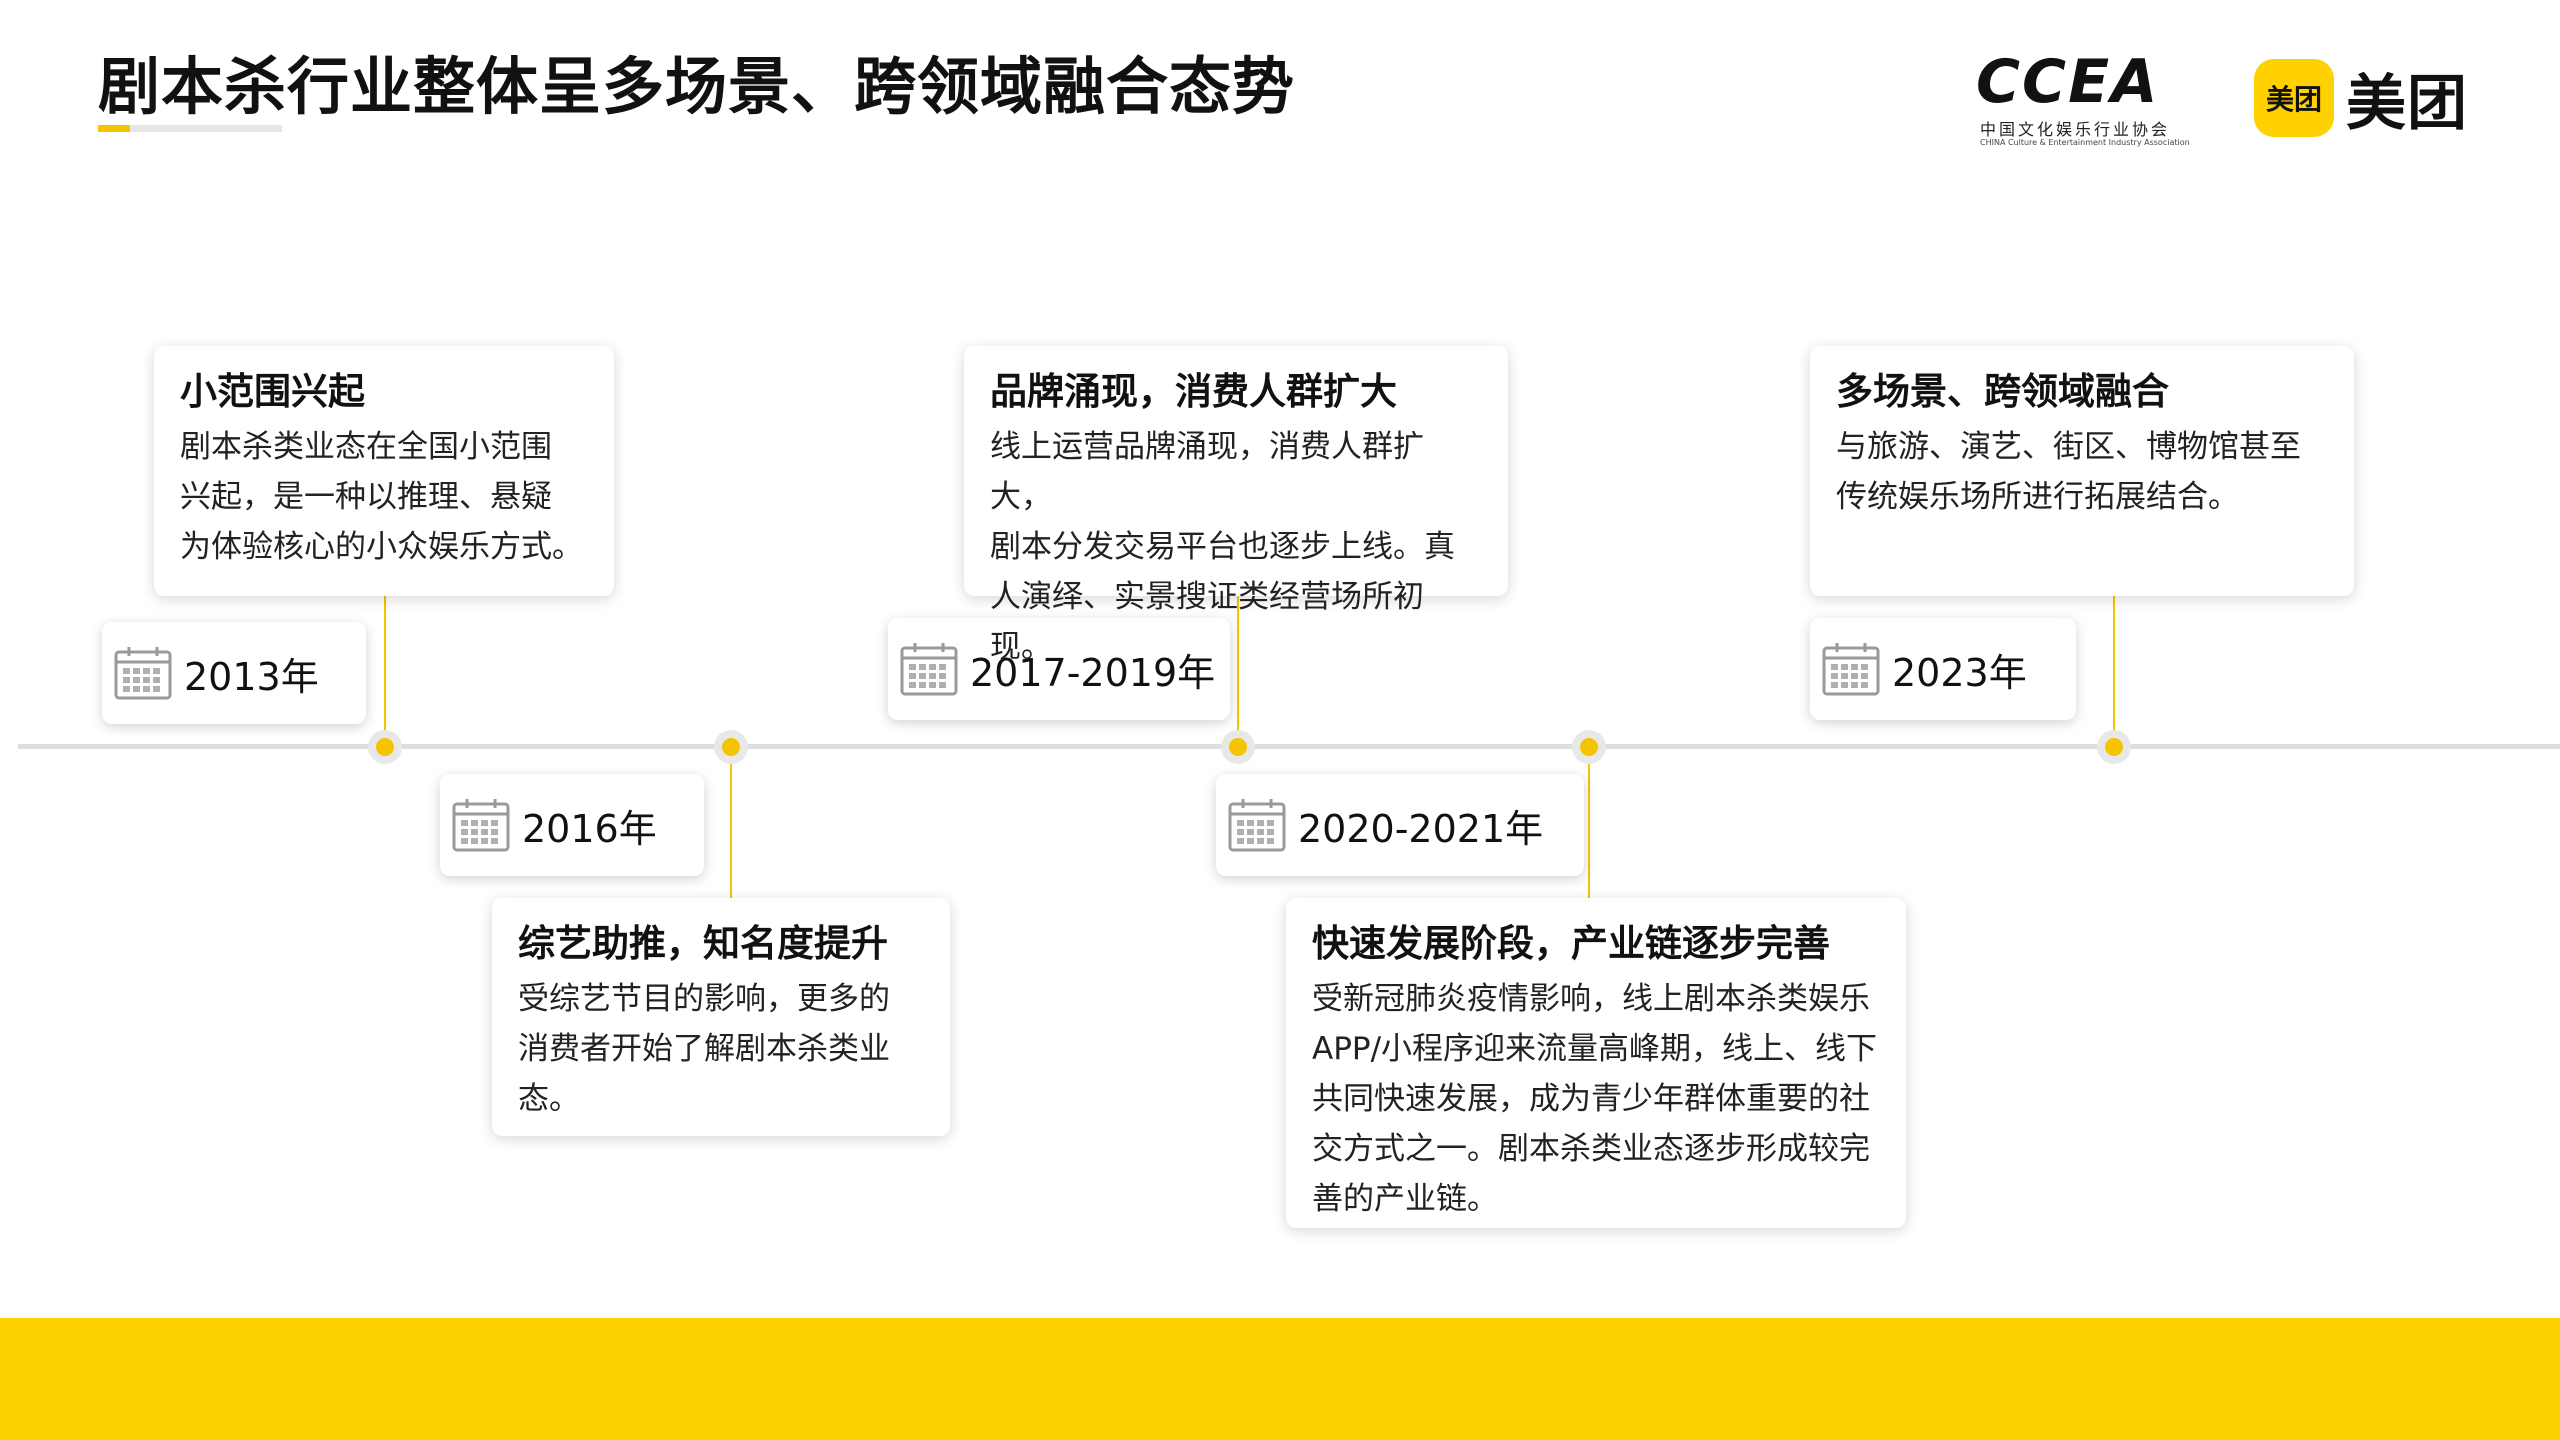 The height and width of the screenshot is (1440, 2560). Describe the element at coordinates (366, 447) in the screenshot. I see `card-line: 剧本杀类业态在全国小范围` at that location.